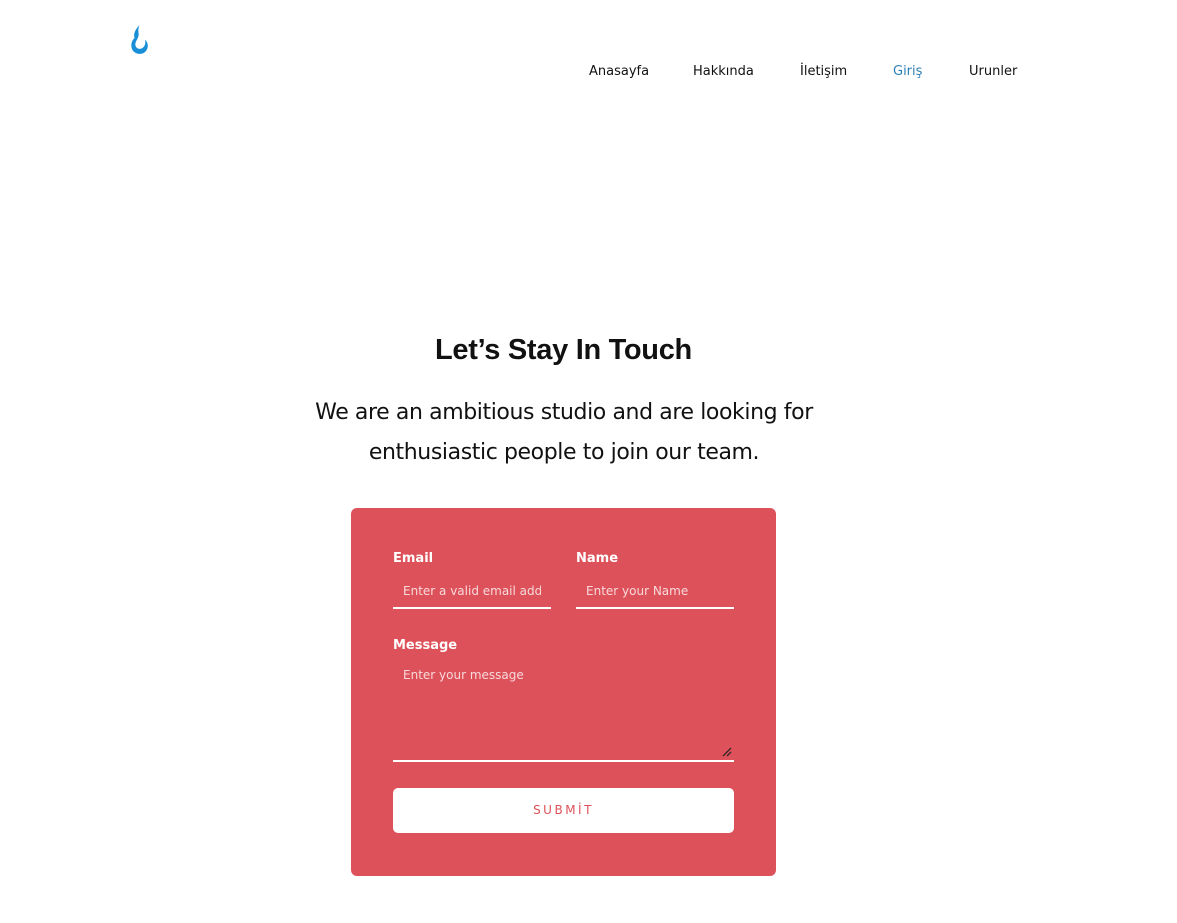  What do you see at coordinates (472, 592) in the screenshot?
I see `email-field` at bounding box center [472, 592].